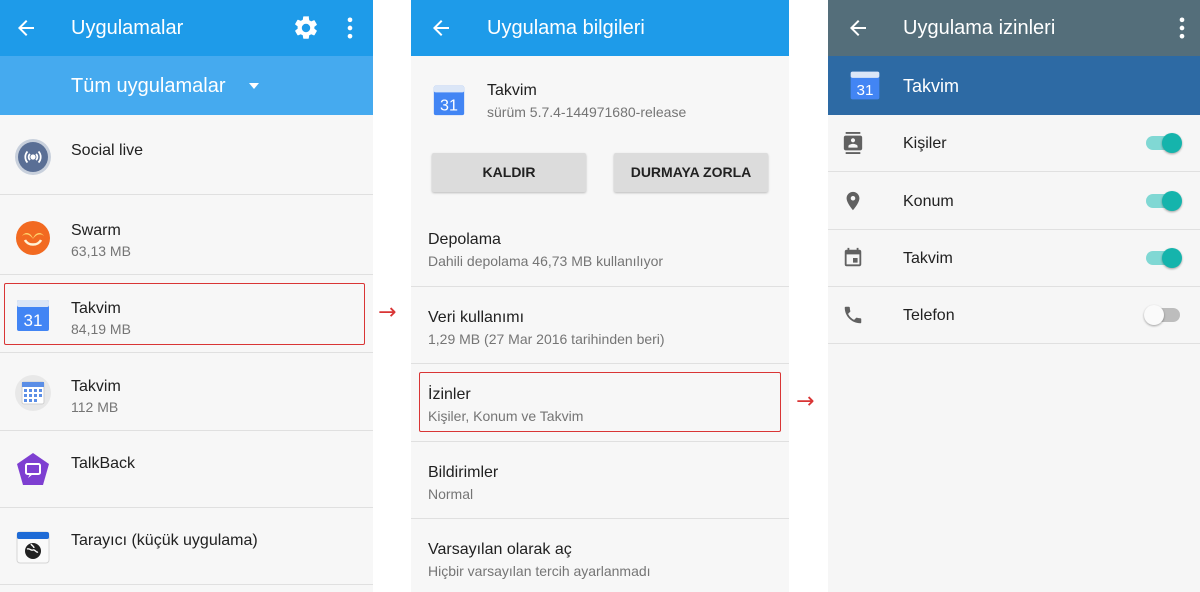 The image size is (1200, 592). I want to click on app-name: Tarayıcı (küçük uygulama), so click(164, 540).